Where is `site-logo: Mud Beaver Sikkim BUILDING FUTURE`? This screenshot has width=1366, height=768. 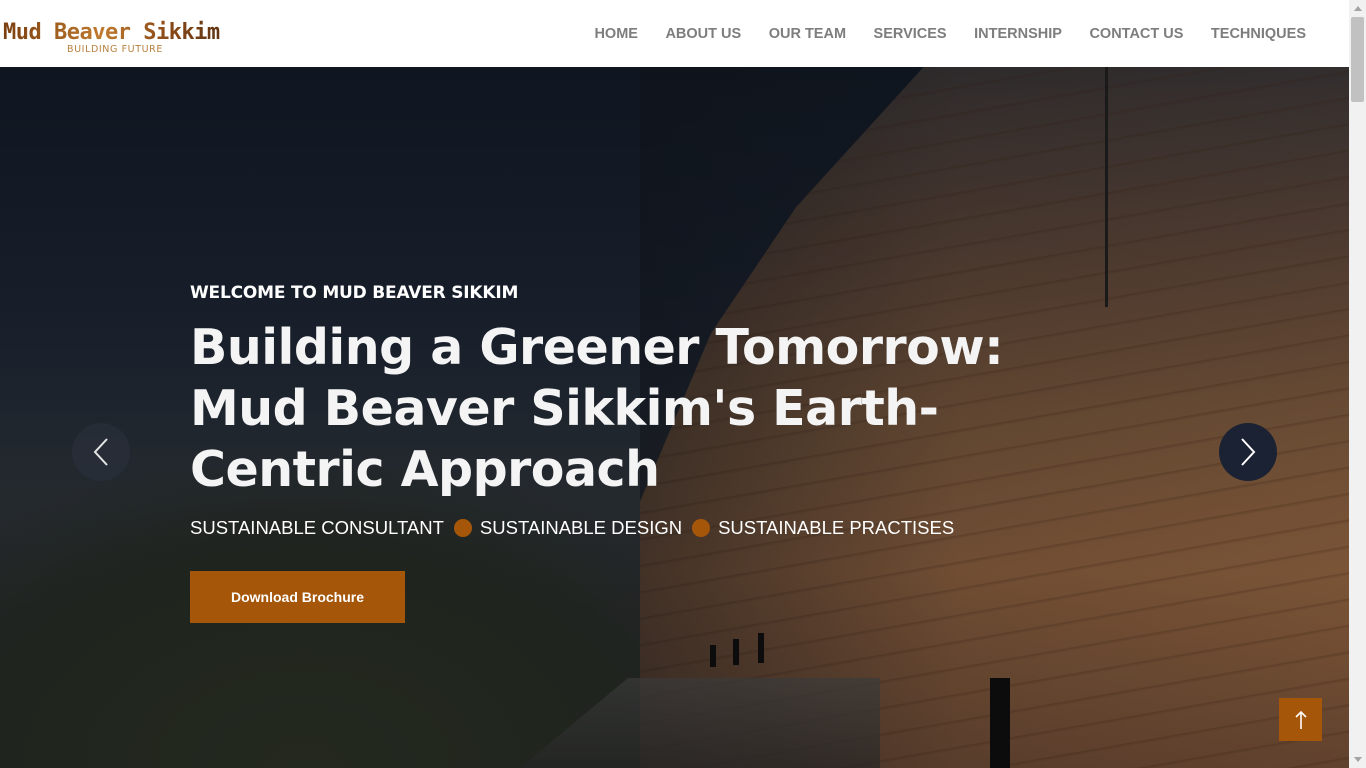
site-logo: Mud Beaver Sikkim BUILDING FUTURE is located at coordinates (113, 39).